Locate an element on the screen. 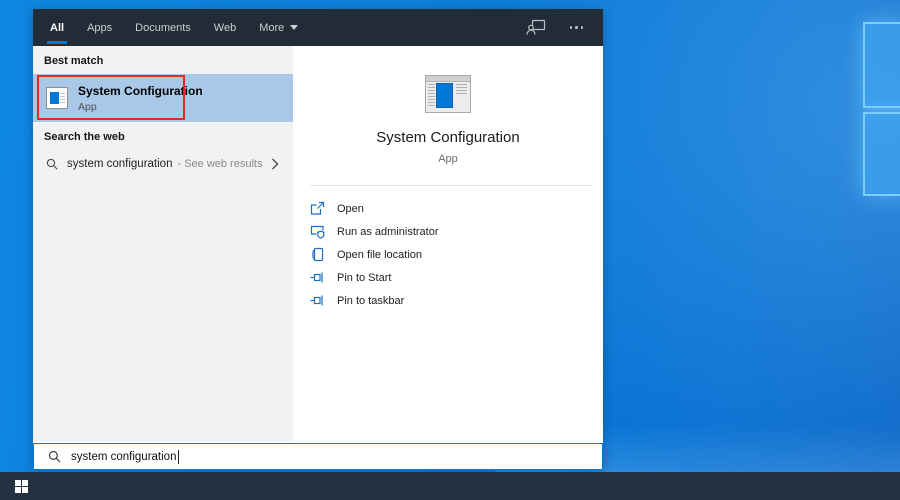 This screenshot has height=500, width=900. tab-documents-label: Documents is located at coordinates (163, 27).